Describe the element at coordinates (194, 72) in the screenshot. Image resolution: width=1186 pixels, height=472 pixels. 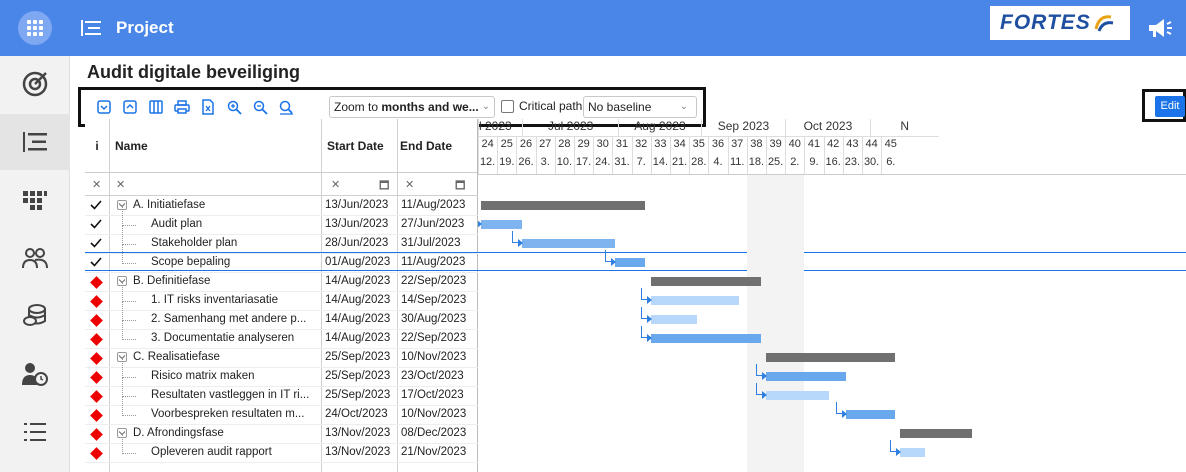
I see `page-title: Audit digitale beveiliging` at that location.